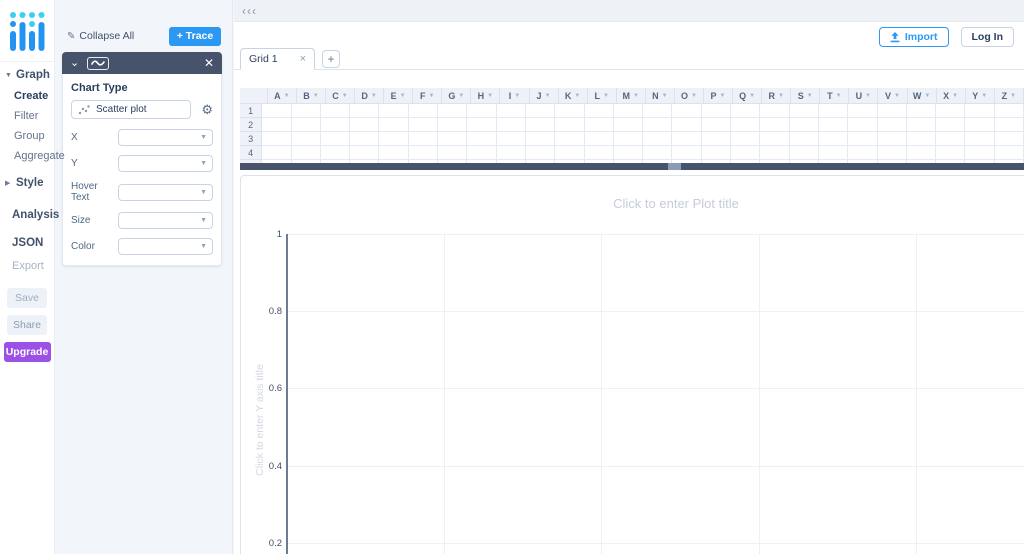 This screenshot has width=1024, height=554. I want to click on grid-cell-p2, so click(716, 125).